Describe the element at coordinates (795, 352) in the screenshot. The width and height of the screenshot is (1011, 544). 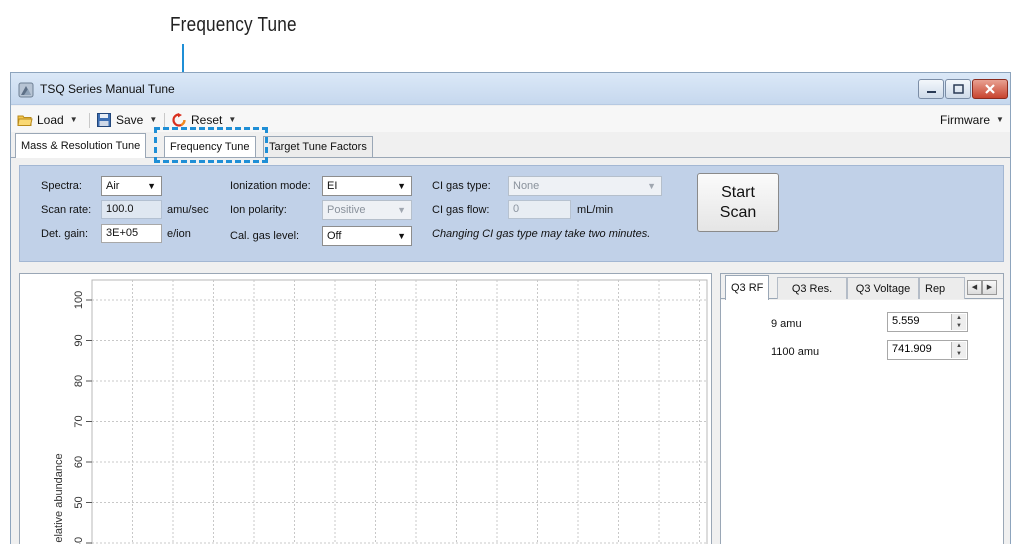
I see `rf-row-label: 1100 amu` at that location.